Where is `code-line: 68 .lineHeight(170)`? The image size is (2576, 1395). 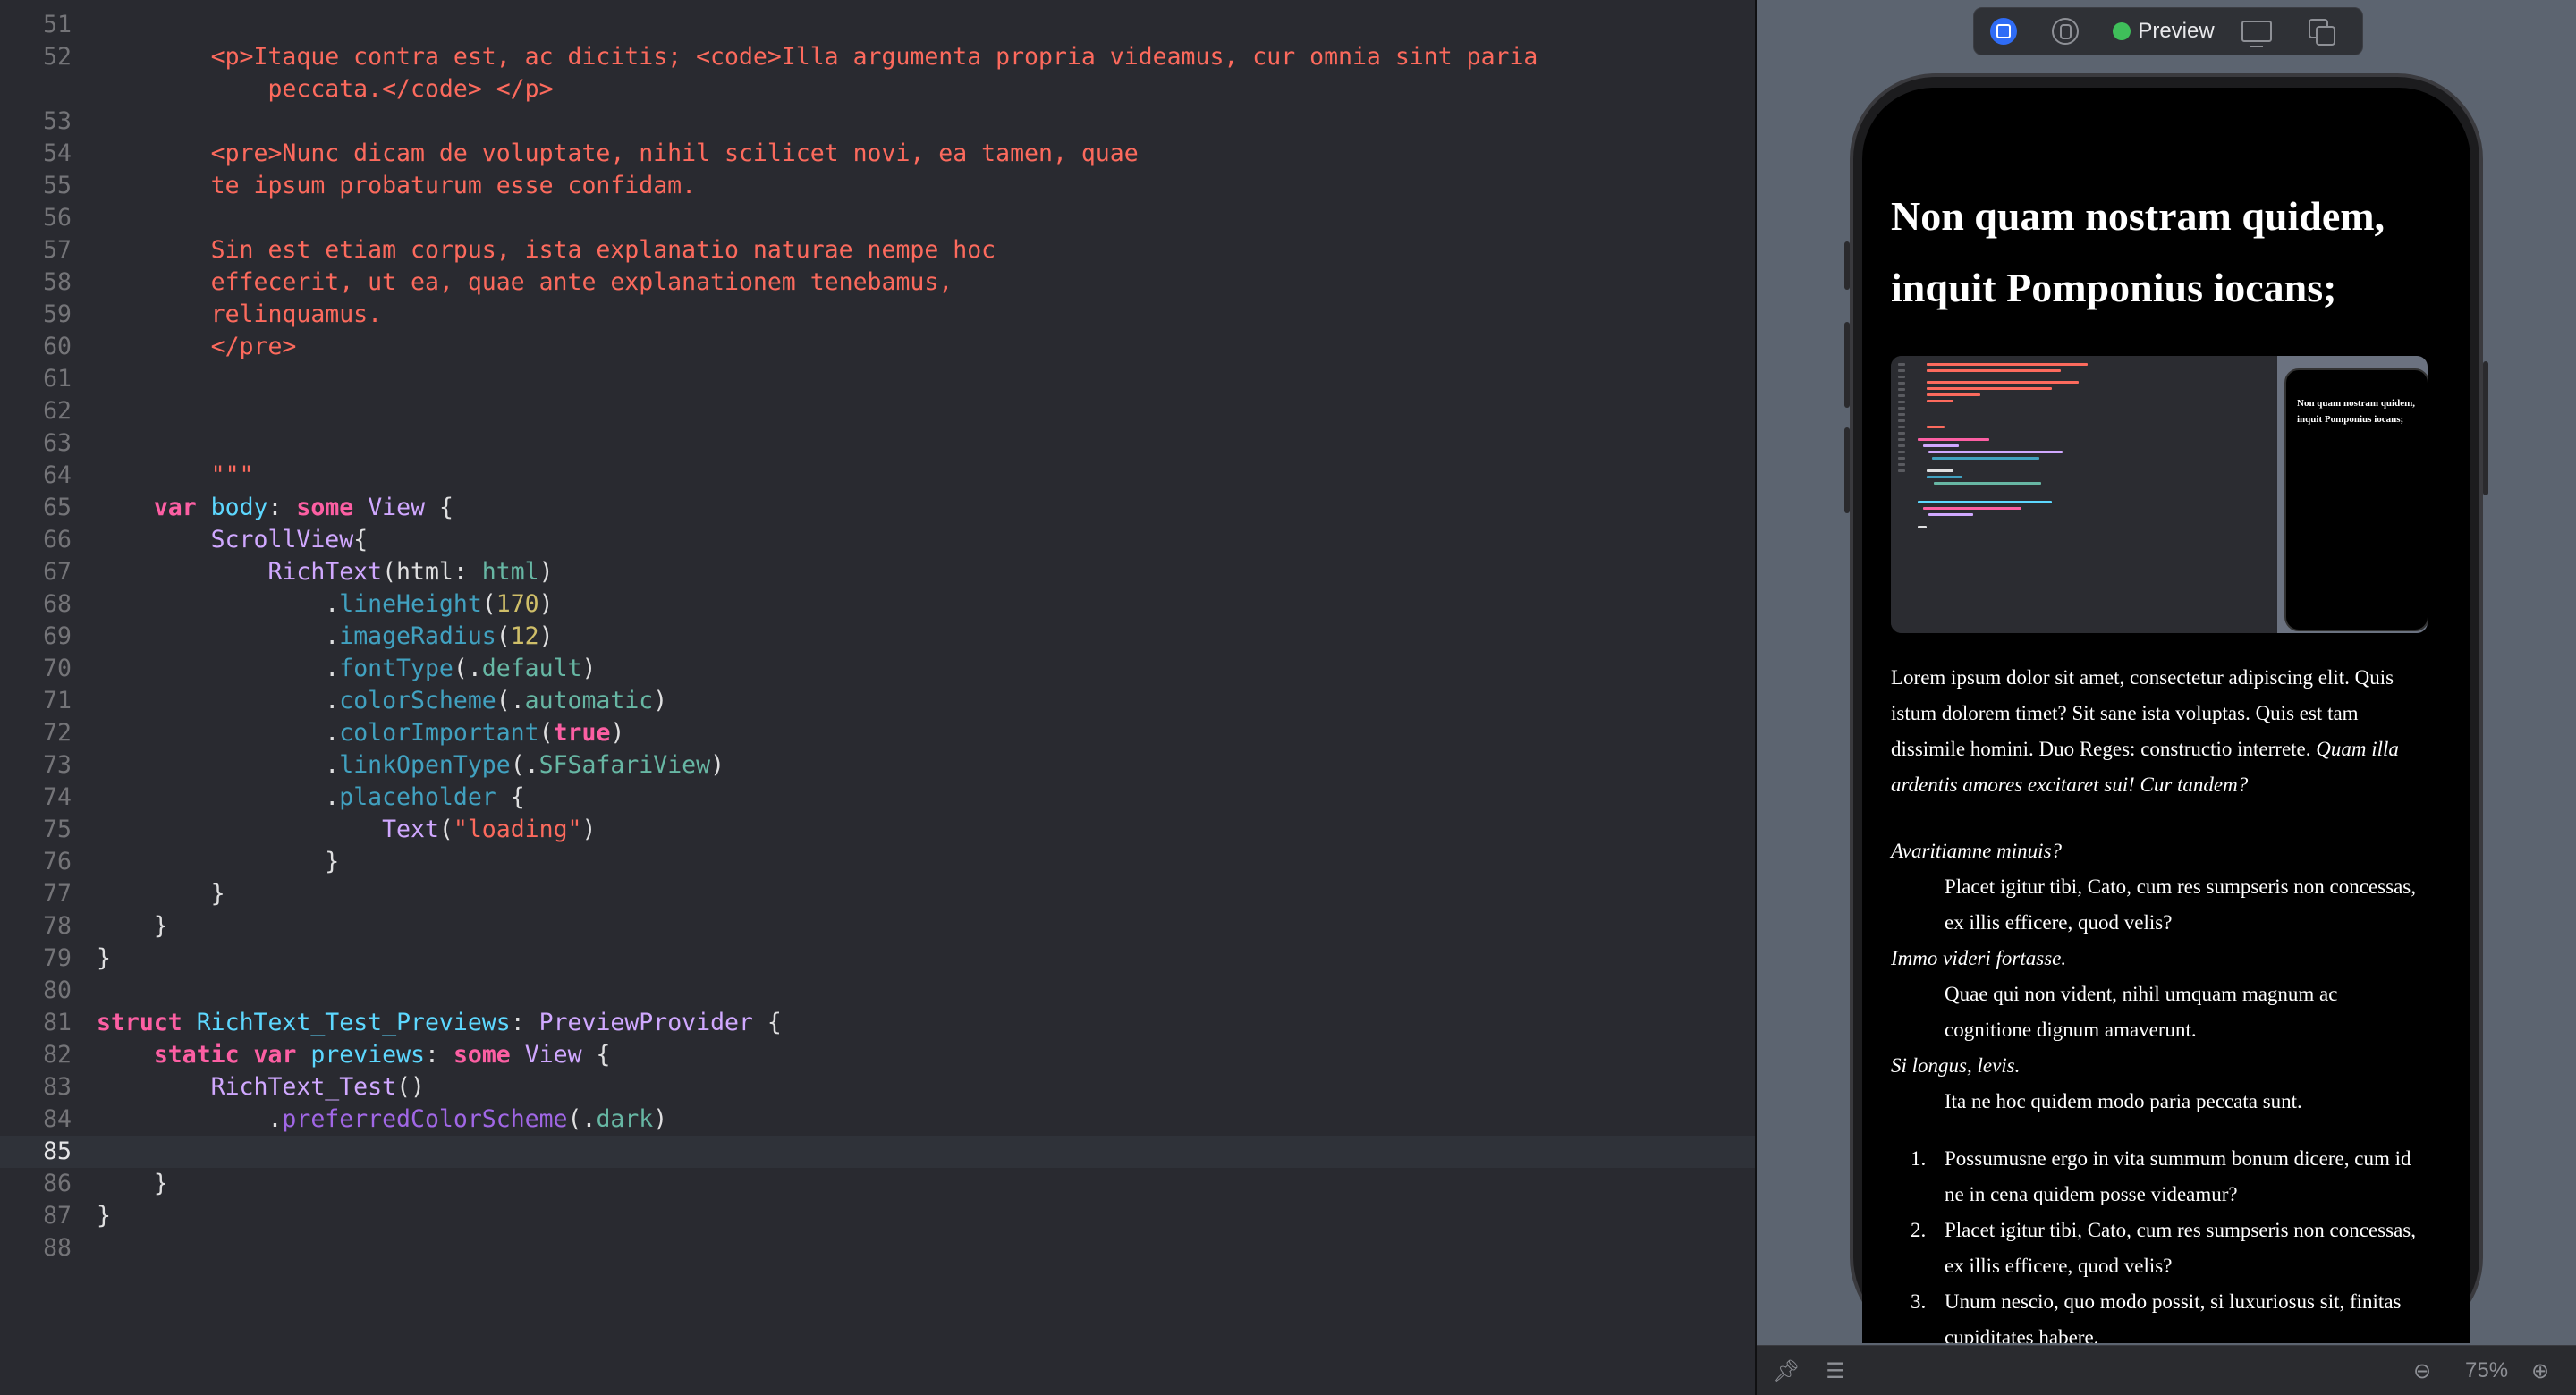
code-line: 68 .lineHeight(170) is located at coordinates (877, 604).